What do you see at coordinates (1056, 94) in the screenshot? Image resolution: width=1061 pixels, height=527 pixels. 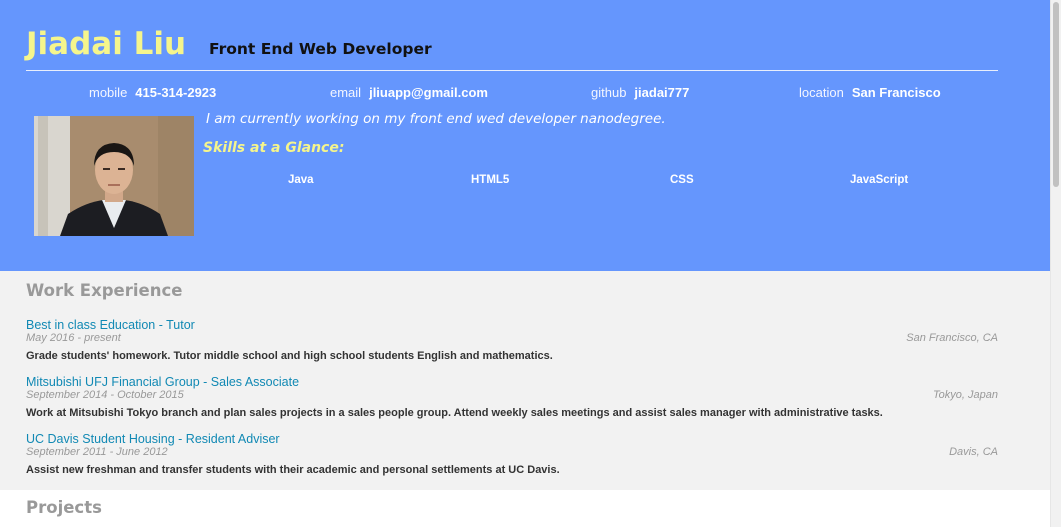 I see `scrollbar-thumb` at bounding box center [1056, 94].